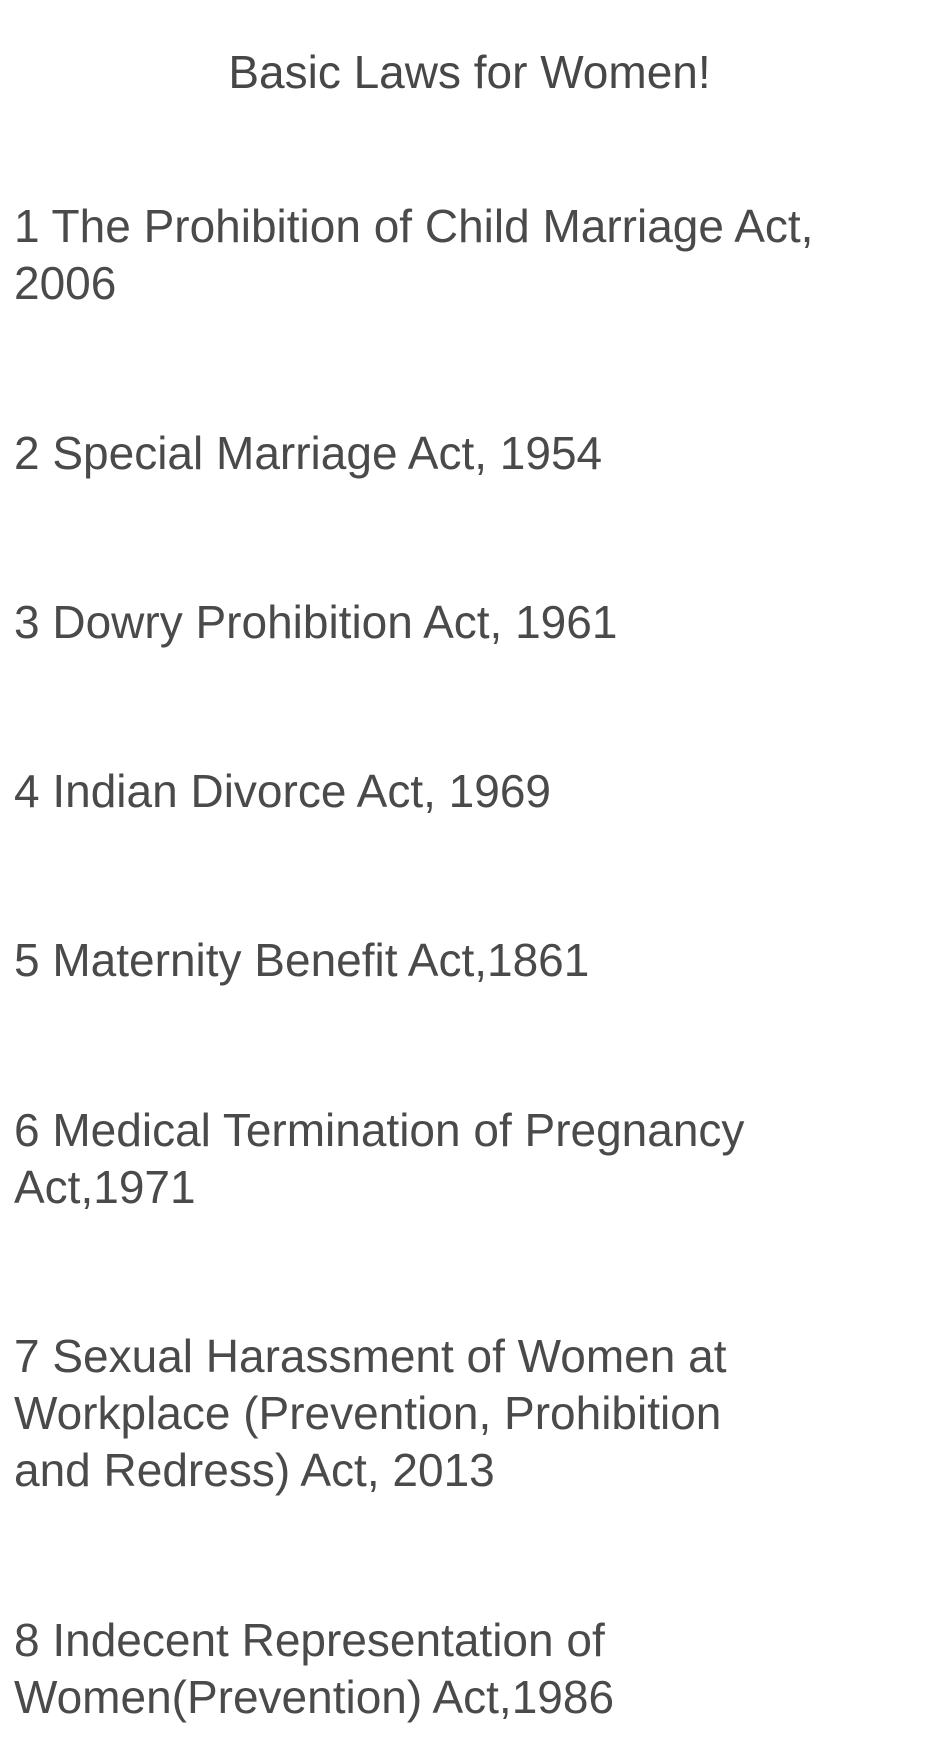  Describe the element at coordinates (308, 453) in the screenshot. I see `law-item-2: 2 Special Marriage Act, 1954` at that location.